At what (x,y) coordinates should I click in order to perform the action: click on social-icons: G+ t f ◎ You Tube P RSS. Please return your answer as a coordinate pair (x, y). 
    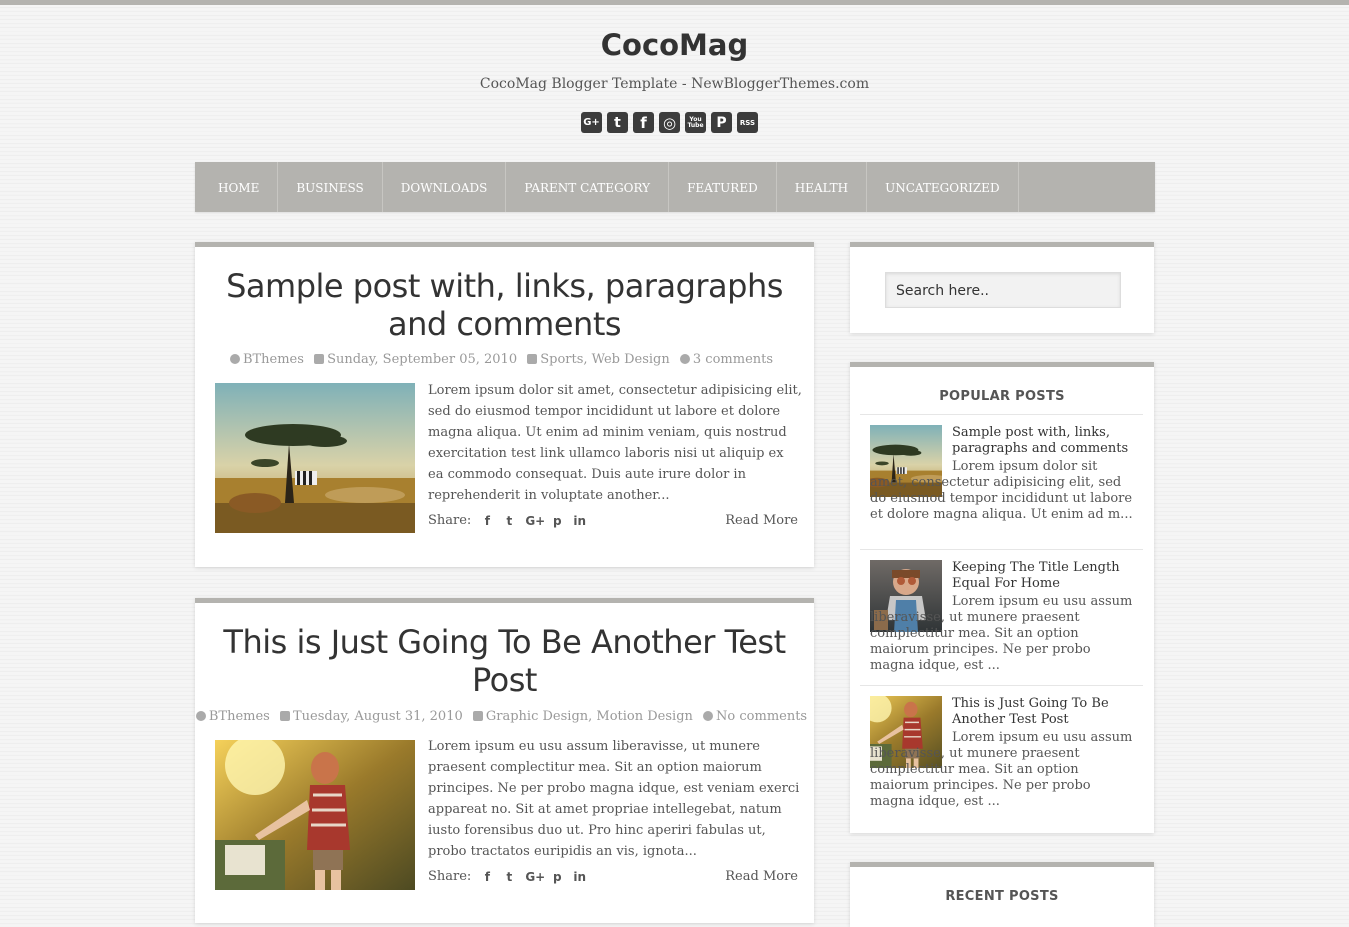
    Looking at the image, I should click on (669, 122).